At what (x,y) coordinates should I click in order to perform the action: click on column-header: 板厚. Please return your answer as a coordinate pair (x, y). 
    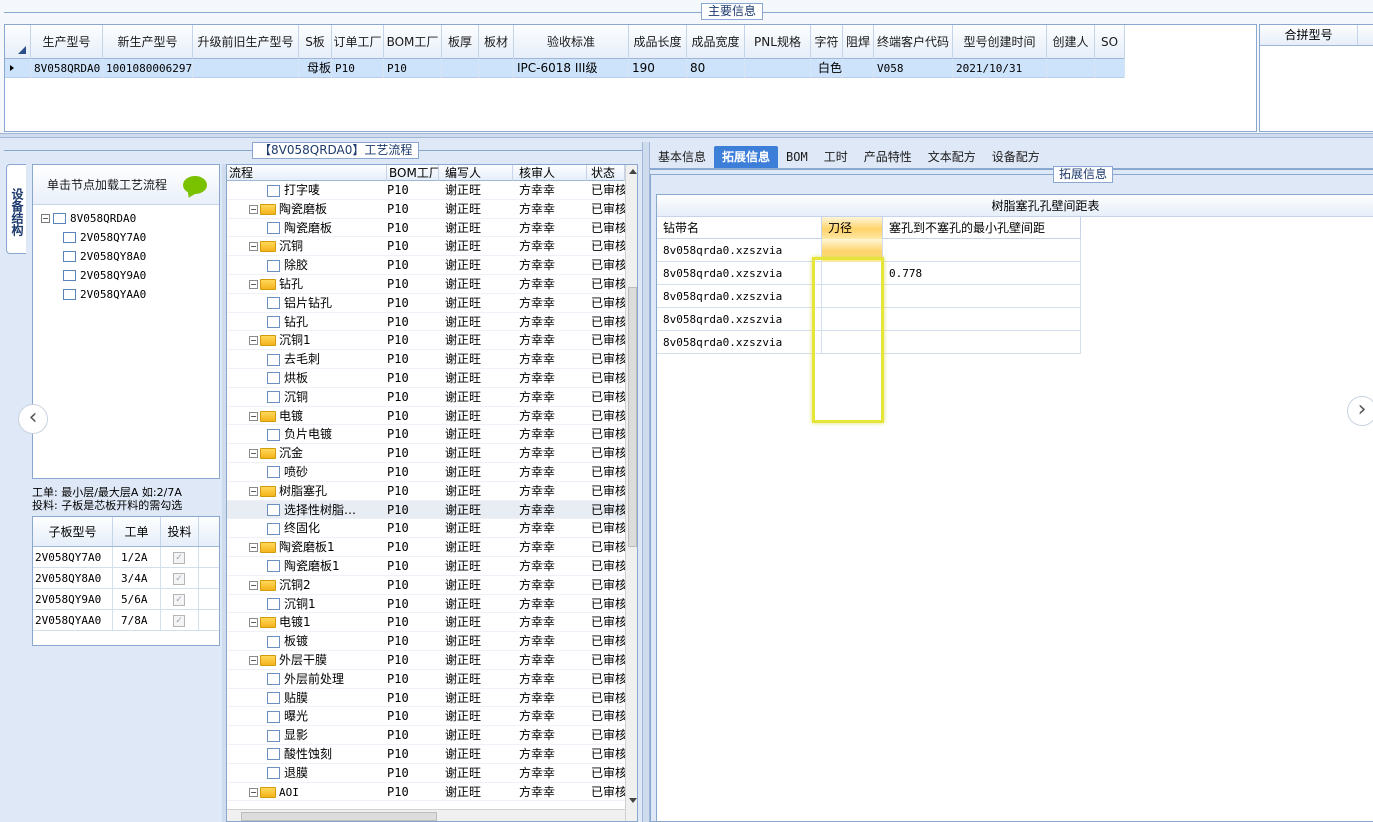
    Looking at the image, I should click on (460, 42).